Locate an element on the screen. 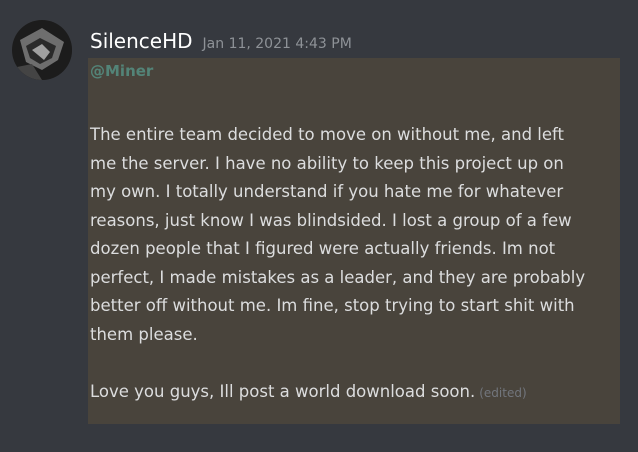 The image size is (638, 452). user-mention: @Miner is located at coordinates (121, 71).